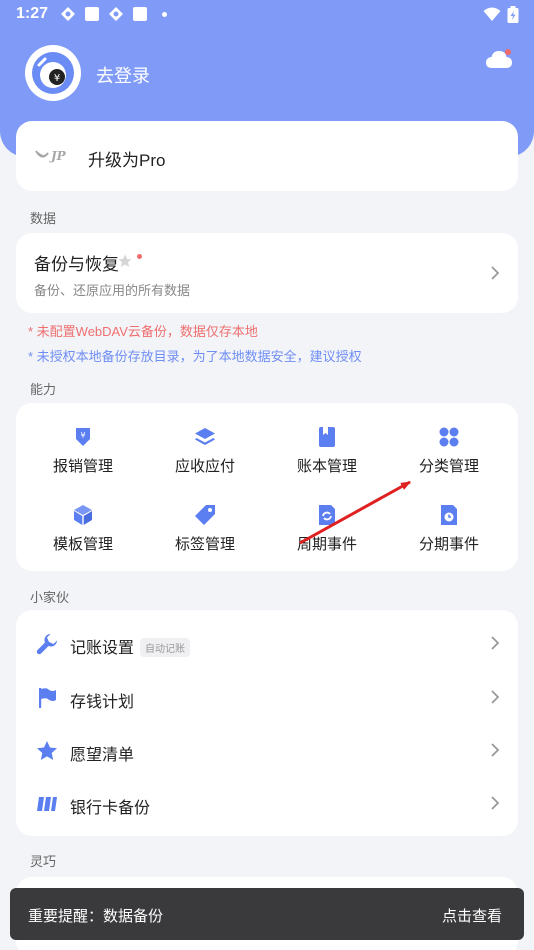  What do you see at coordinates (47, 698) in the screenshot?
I see `flag-icon` at bounding box center [47, 698].